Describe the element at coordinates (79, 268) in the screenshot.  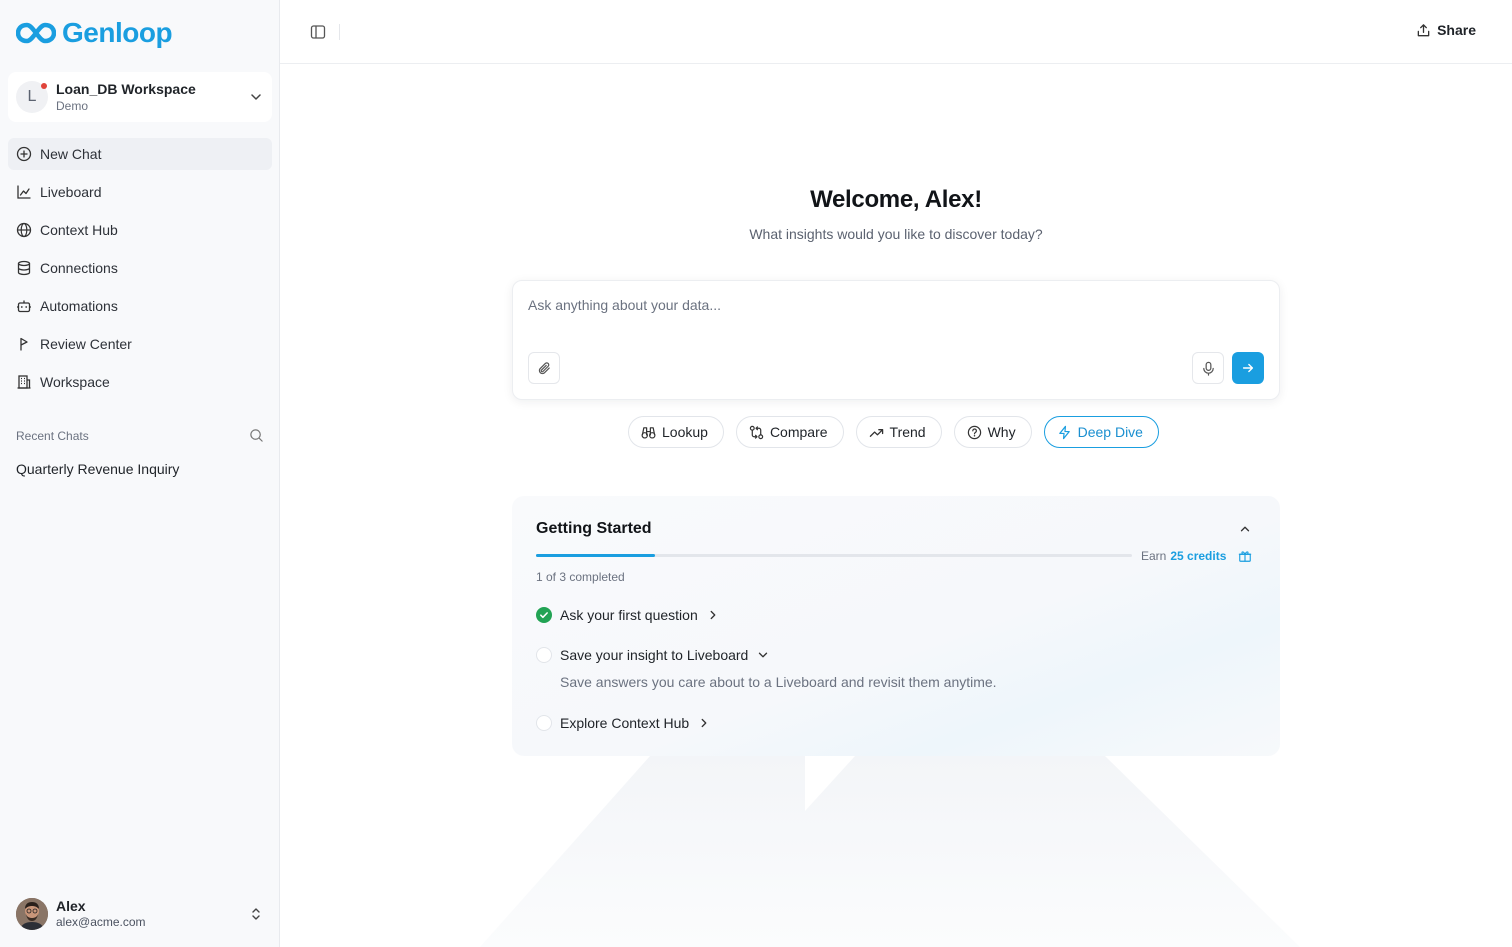
I see `sidebar-item-label: Connections` at that location.